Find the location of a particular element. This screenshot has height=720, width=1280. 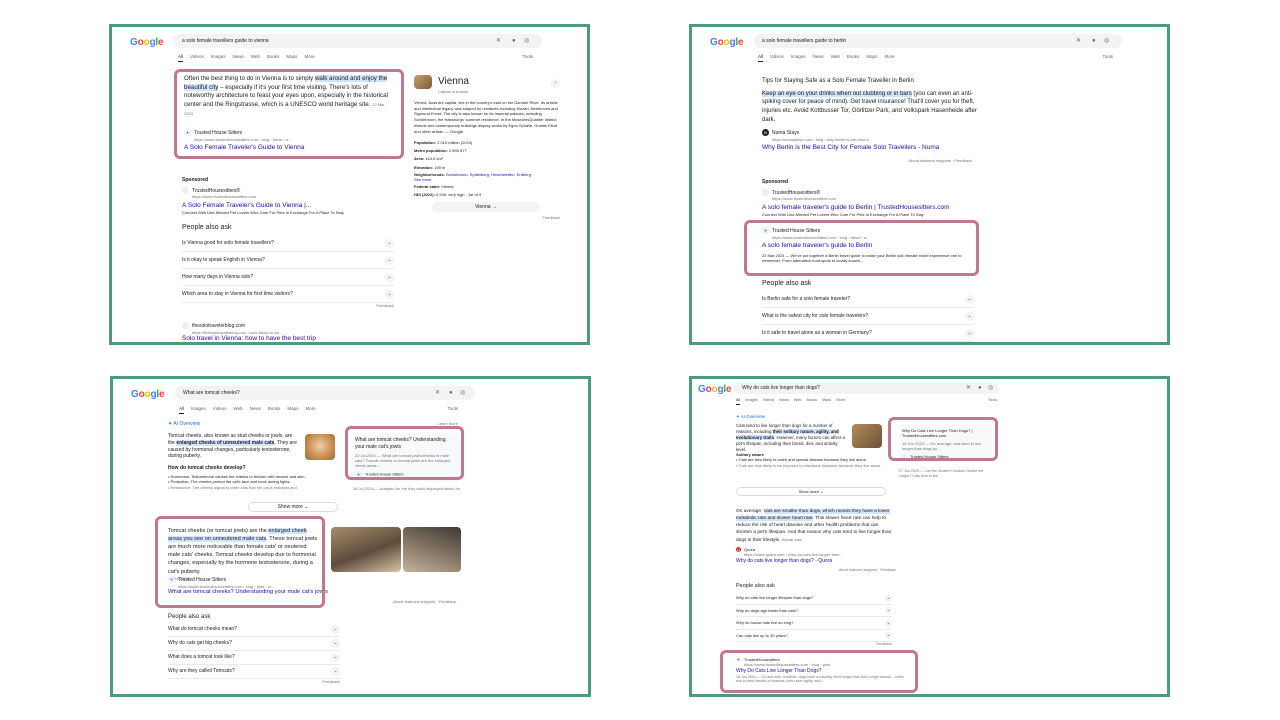

paa-question: How many days in Vienna solo? ⌄ is located at coordinates (288, 278).